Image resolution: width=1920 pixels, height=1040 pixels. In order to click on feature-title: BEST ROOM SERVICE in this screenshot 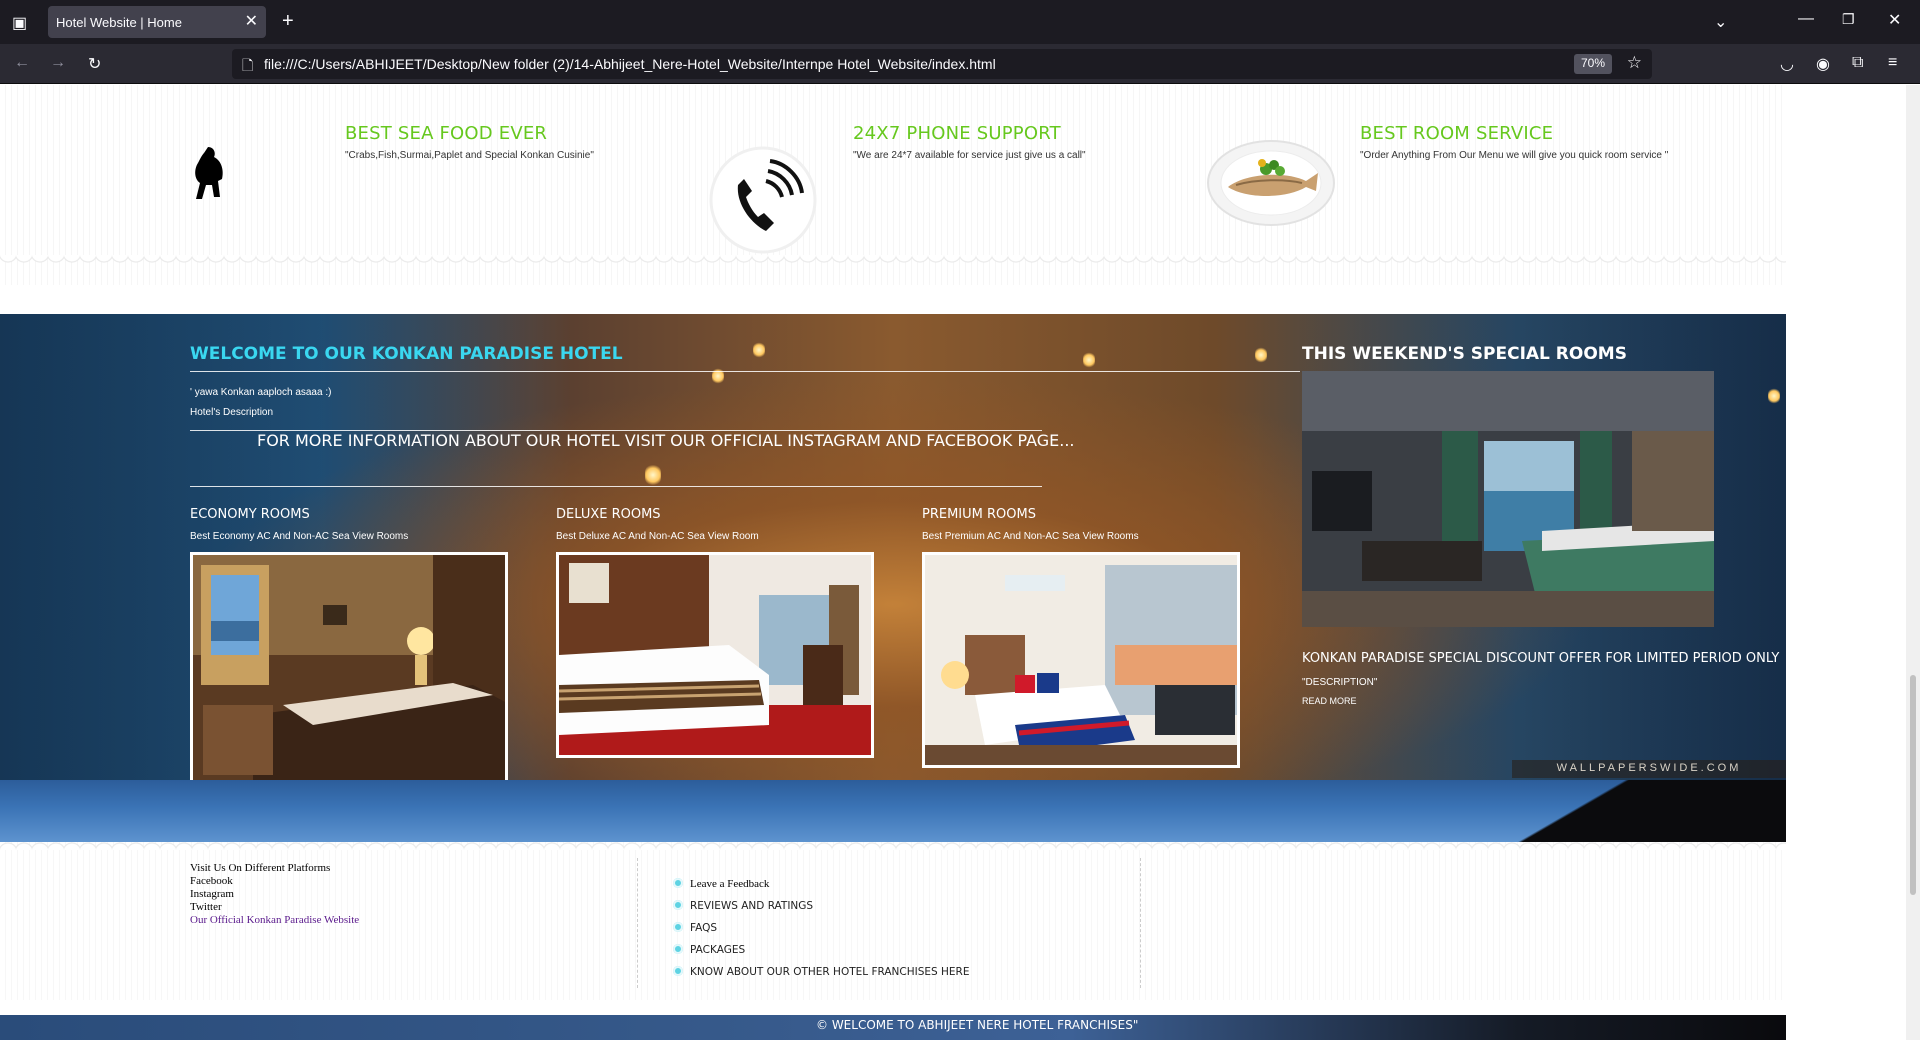, I will do `click(1457, 133)`.